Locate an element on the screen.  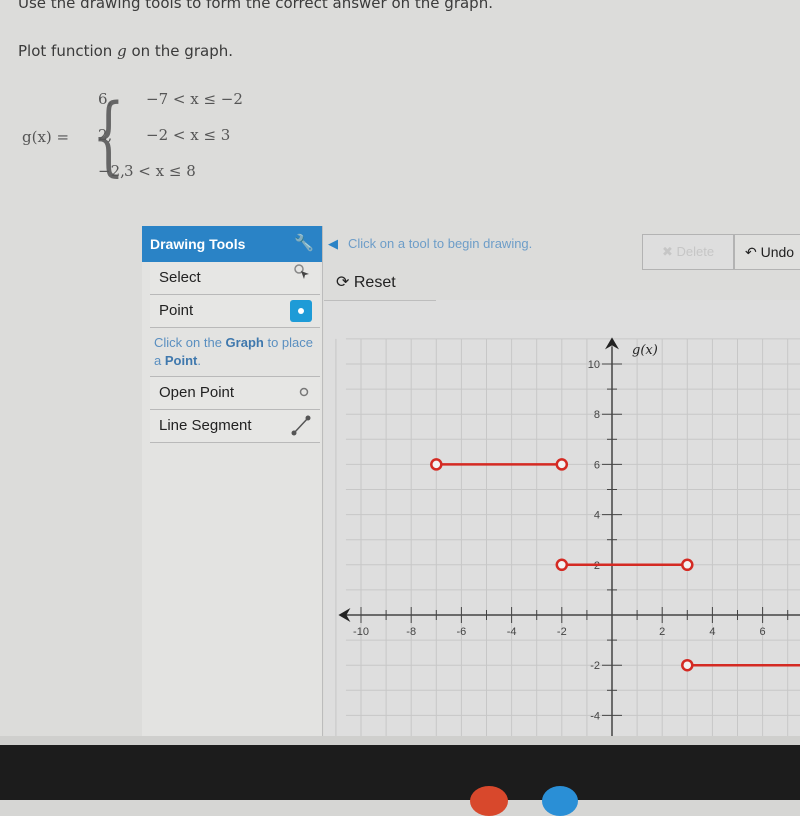
drawing-tools-title: Drawing Tools is located at coordinates (198, 244).